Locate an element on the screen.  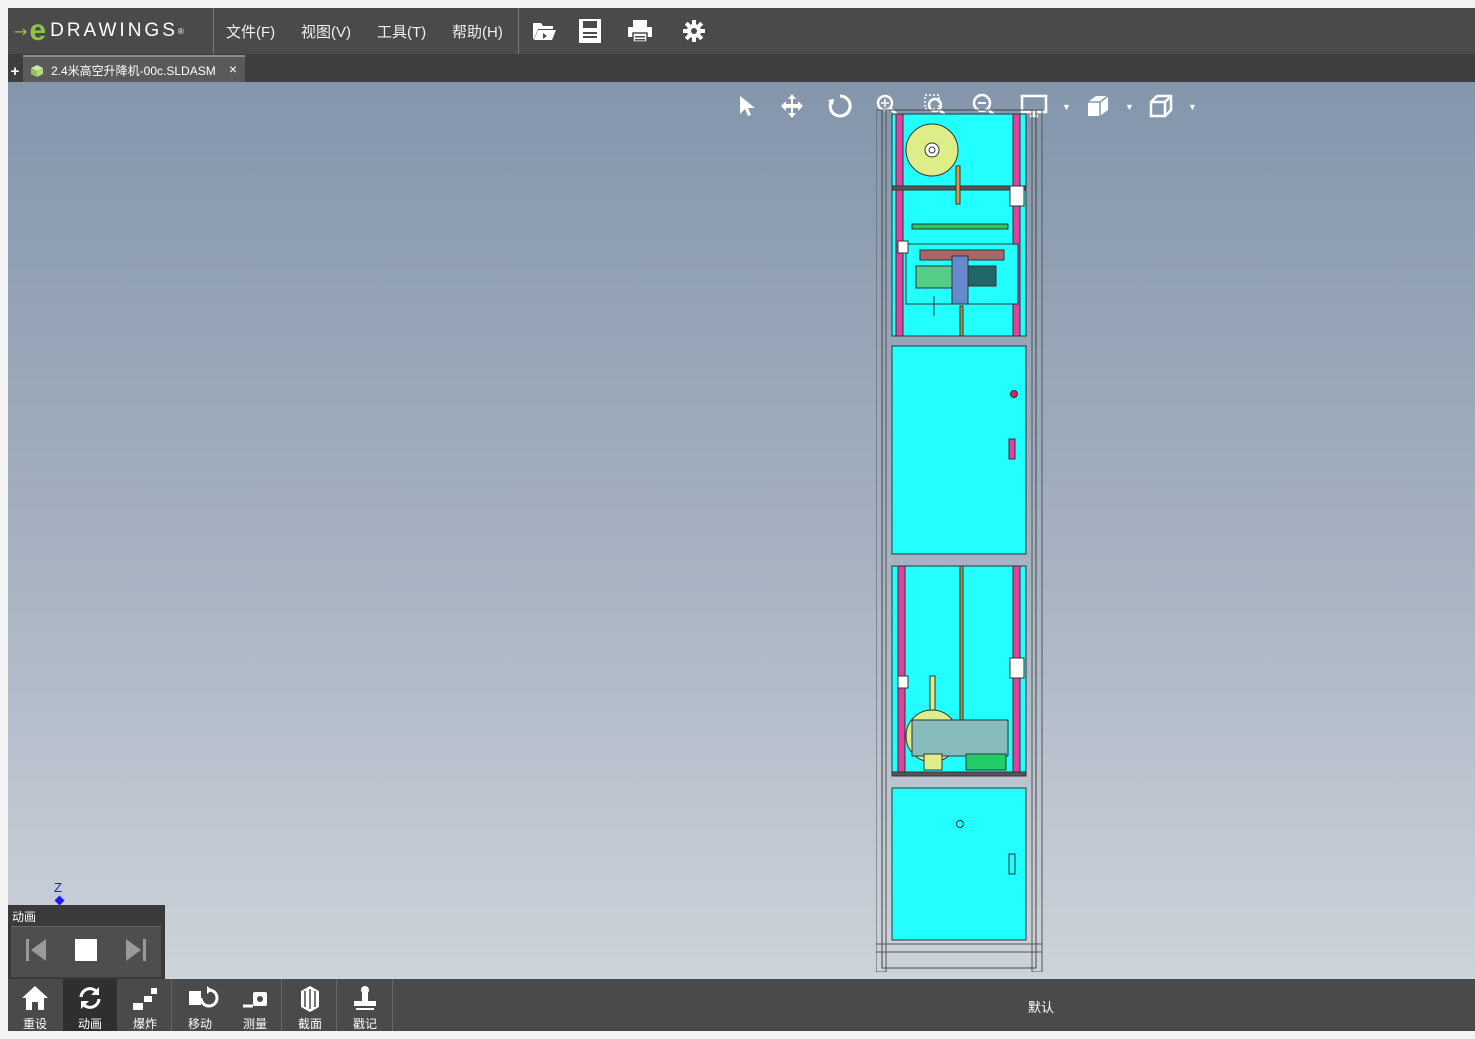
assembly-icon is located at coordinates (37, 70).